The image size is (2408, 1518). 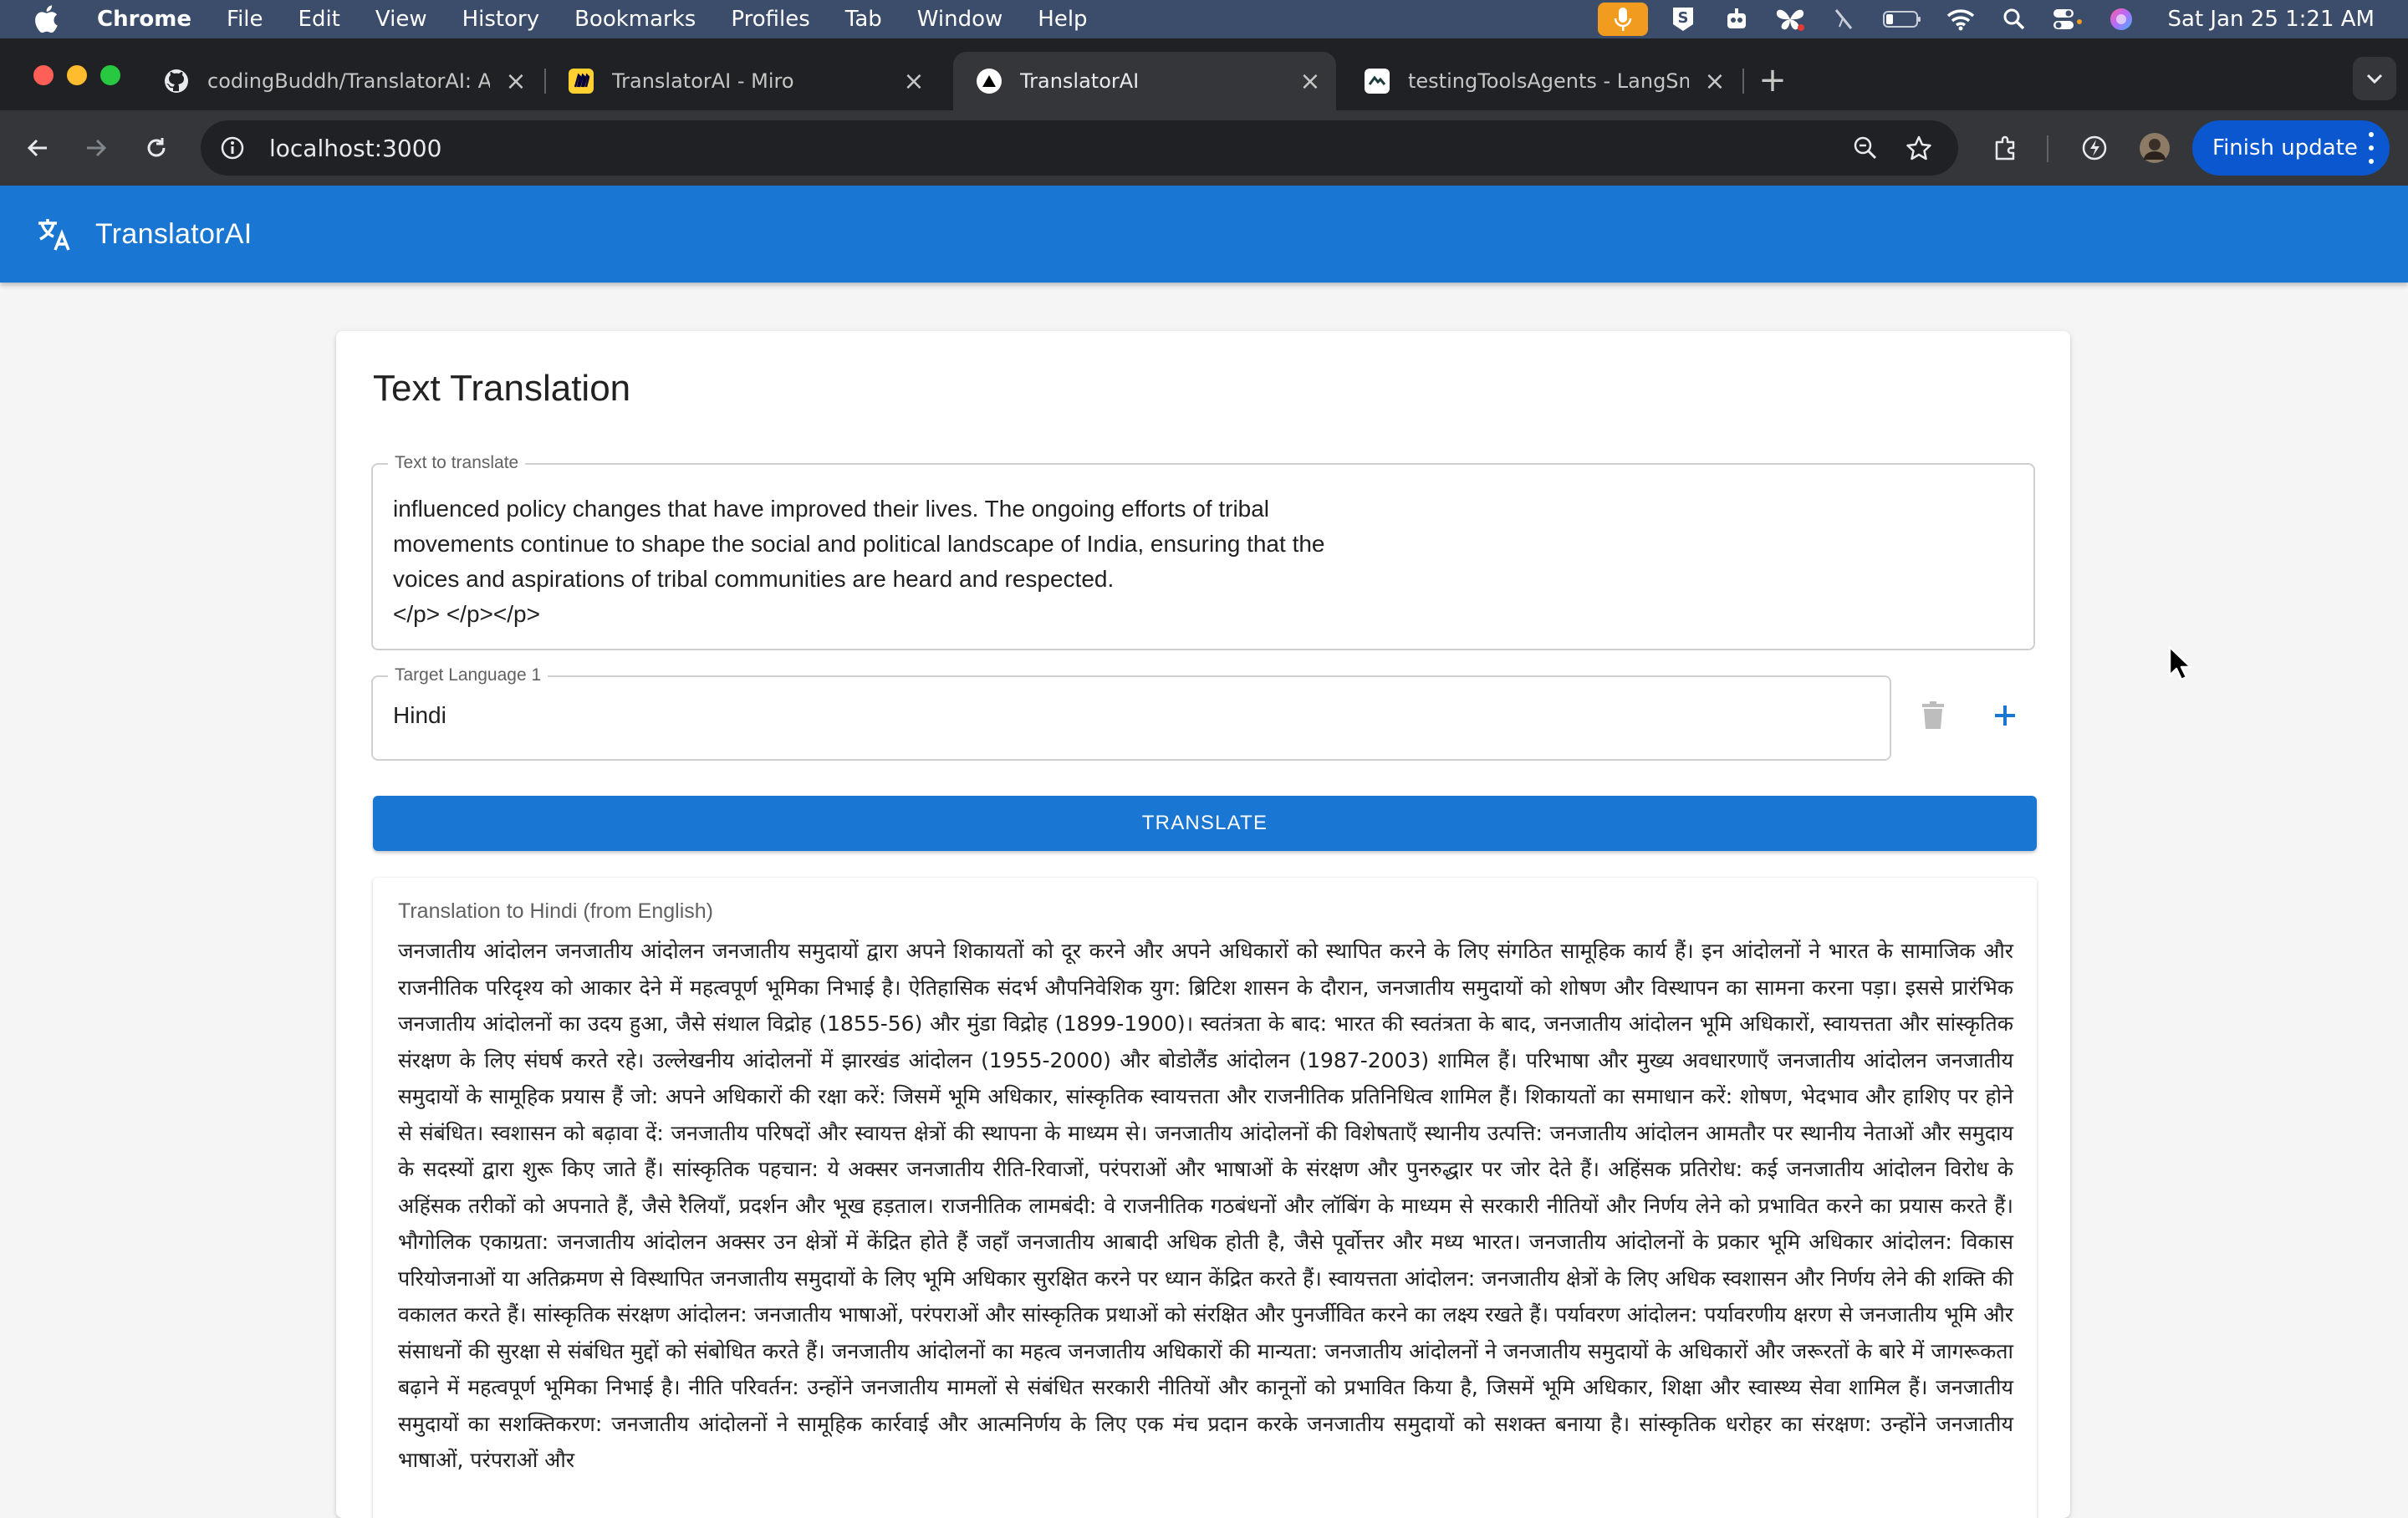 What do you see at coordinates (349, 81) in the screenshot?
I see `tab-title: codingBuddh/TranslatorAI: A` at bounding box center [349, 81].